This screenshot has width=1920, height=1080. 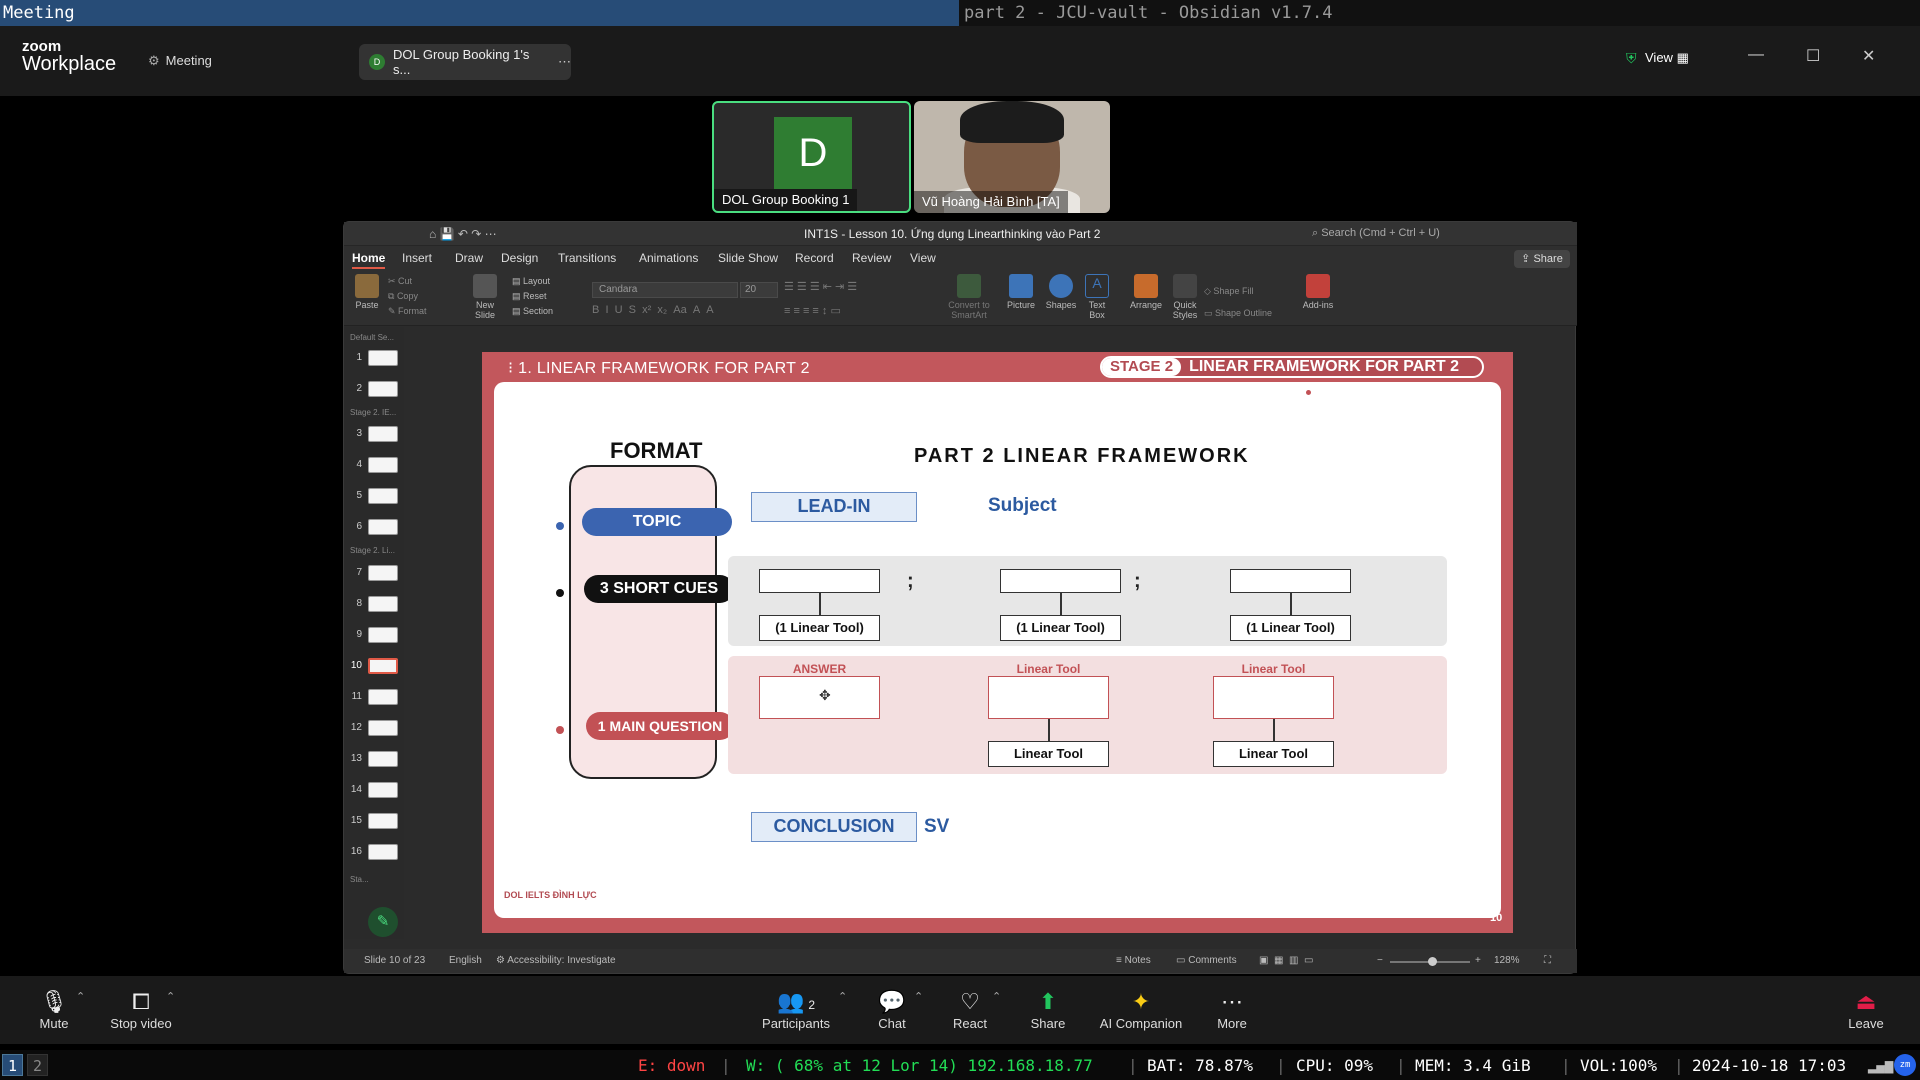 I want to click on slide-thumbnail: 14, so click(x=375, y=790).